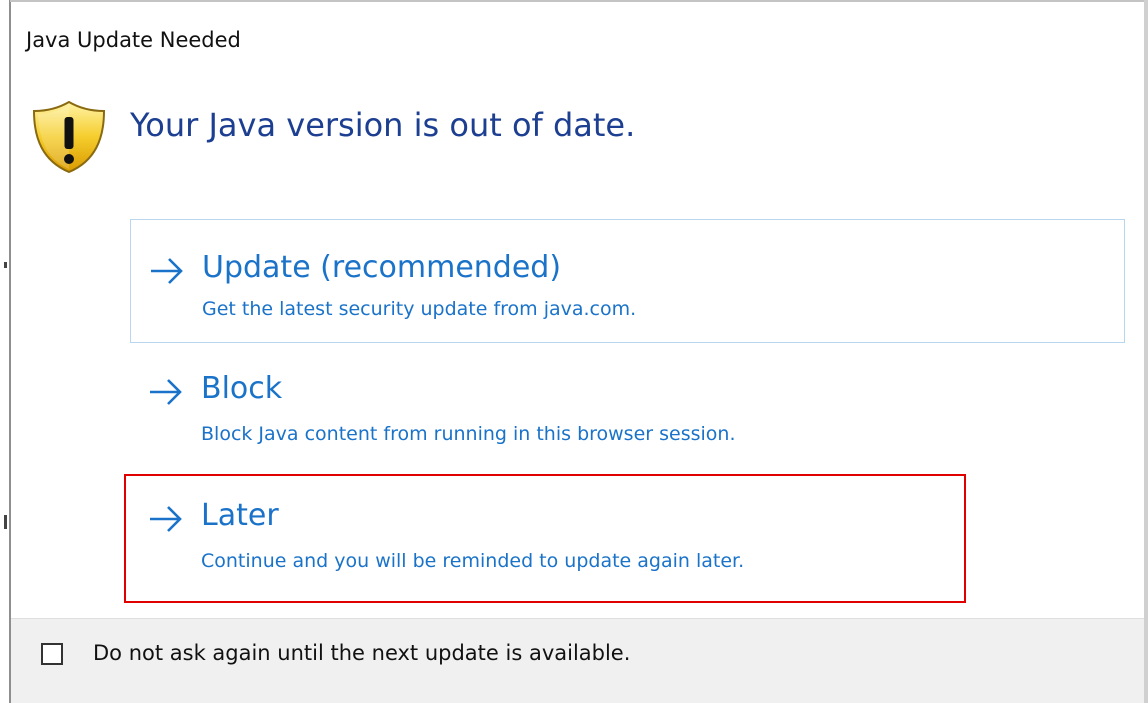  Describe the element at coordinates (69, 137) in the screenshot. I see `warning-shield-icon` at that location.